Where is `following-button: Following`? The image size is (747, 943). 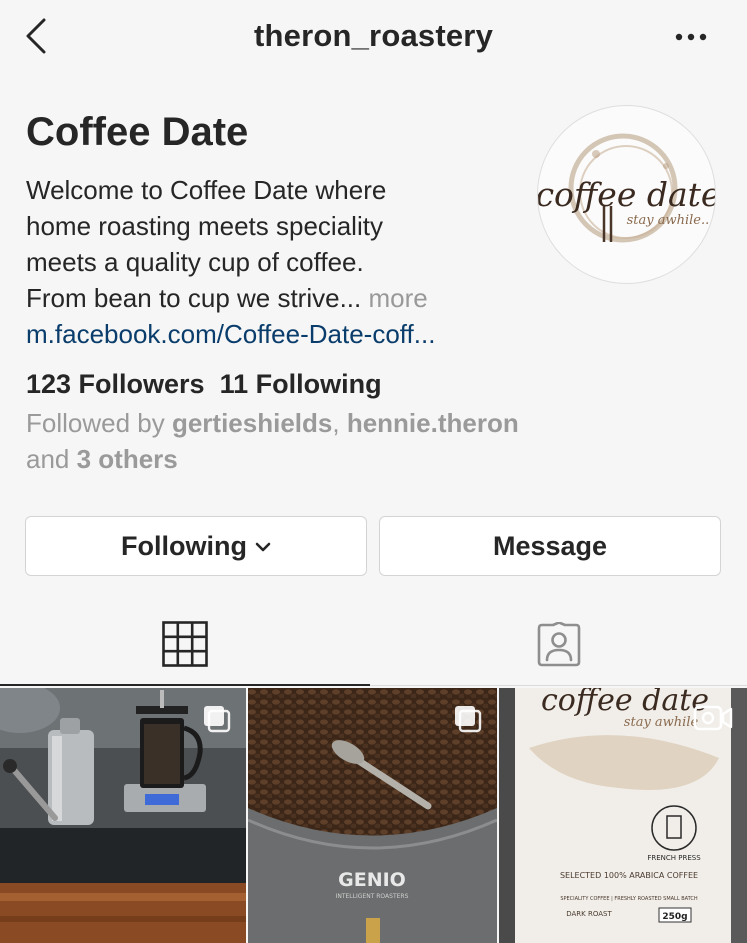 following-button: Following is located at coordinates (196, 546).